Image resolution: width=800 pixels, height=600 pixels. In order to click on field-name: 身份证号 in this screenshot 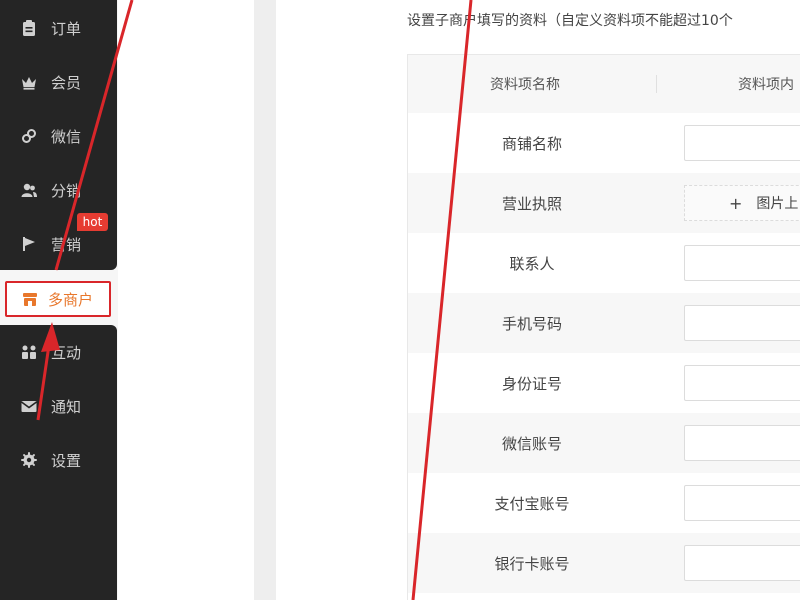, I will do `click(531, 383)`.